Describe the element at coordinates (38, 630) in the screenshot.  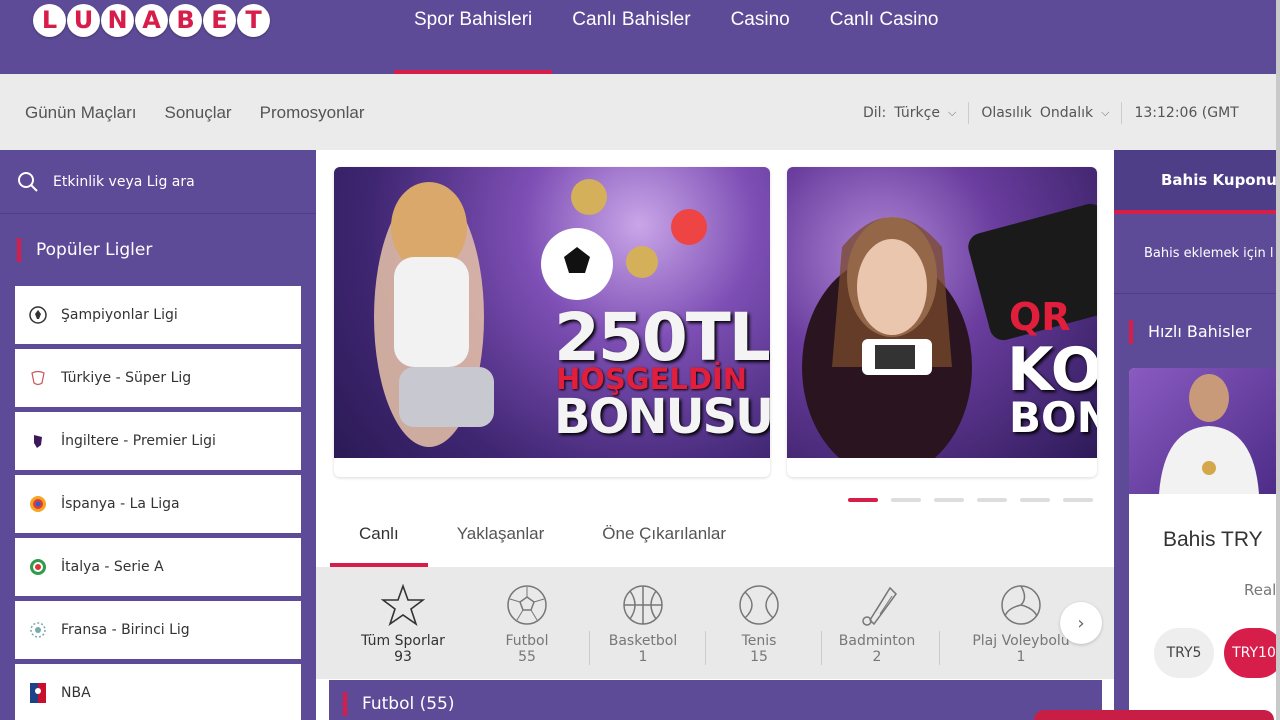
I see `ligue-1-icon` at that location.